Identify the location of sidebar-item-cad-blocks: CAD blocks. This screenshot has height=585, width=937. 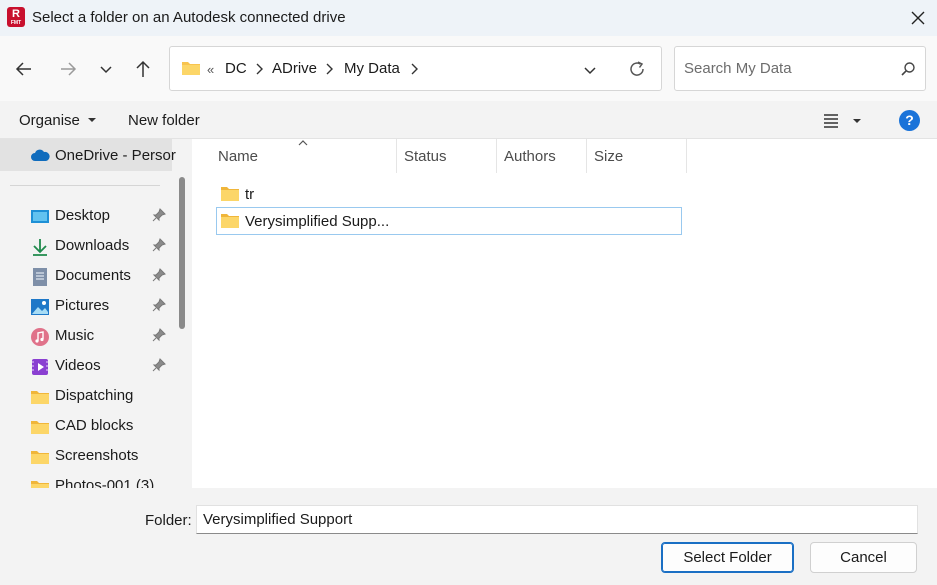
(86, 426).